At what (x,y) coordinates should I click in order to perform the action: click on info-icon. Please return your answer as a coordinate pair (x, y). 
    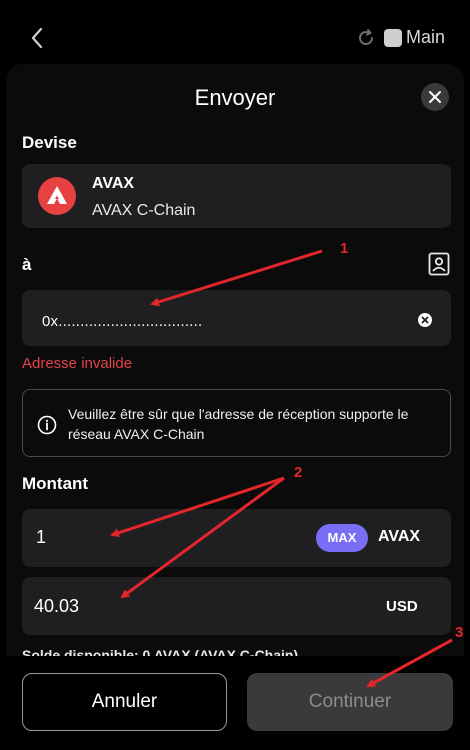
    Looking at the image, I should click on (47, 425).